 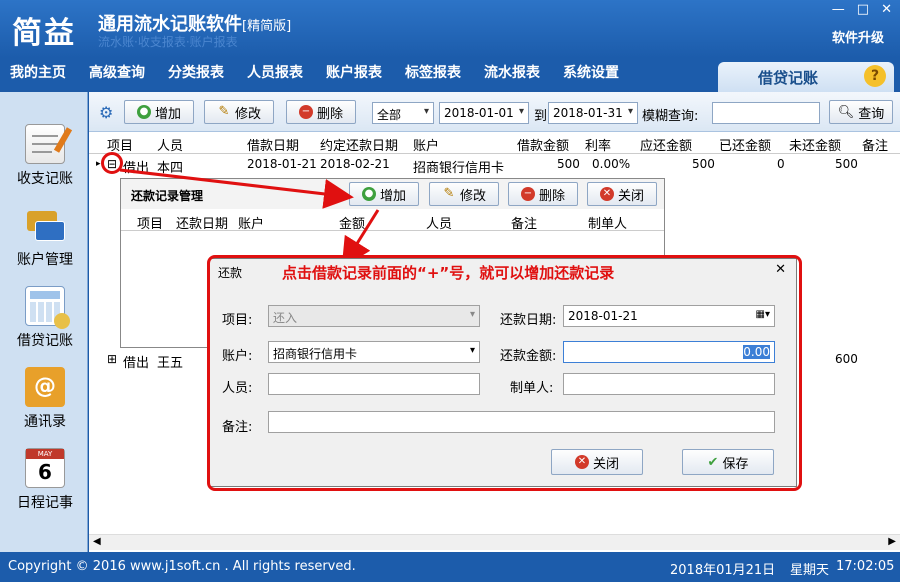 What do you see at coordinates (275, 72) in the screenshot?
I see `menu-item-person-report: 人员报表` at bounding box center [275, 72].